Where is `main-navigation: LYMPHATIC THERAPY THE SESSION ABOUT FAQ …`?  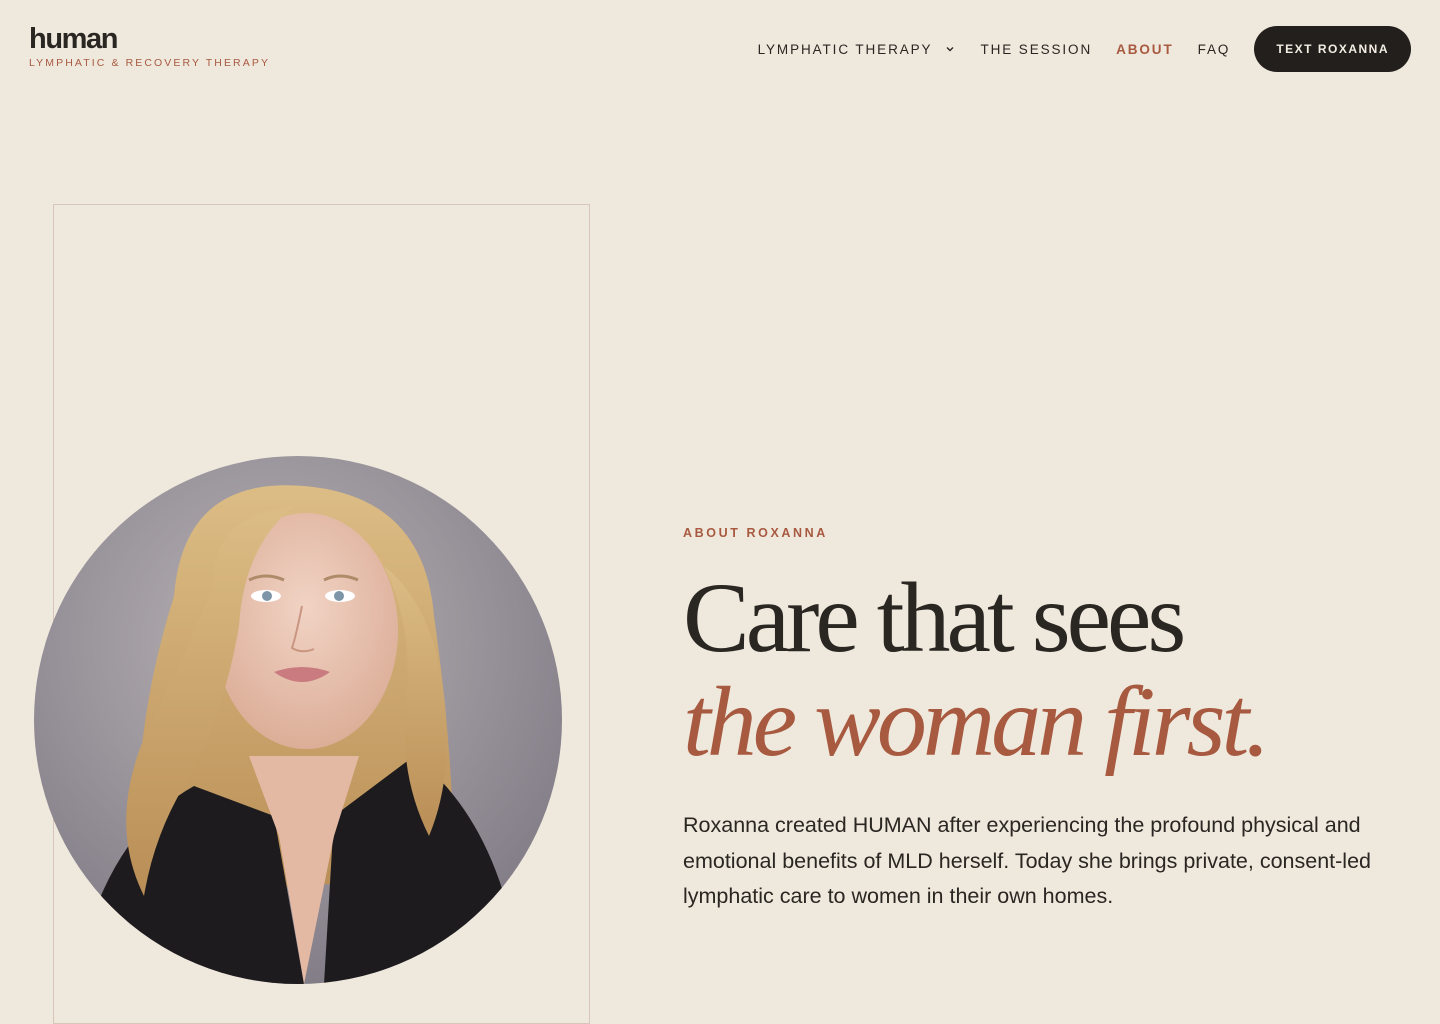 main-navigation: LYMPHATIC THERAPY THE SESSION ABOUT FAQ … is located at coordinates (1084, 49).